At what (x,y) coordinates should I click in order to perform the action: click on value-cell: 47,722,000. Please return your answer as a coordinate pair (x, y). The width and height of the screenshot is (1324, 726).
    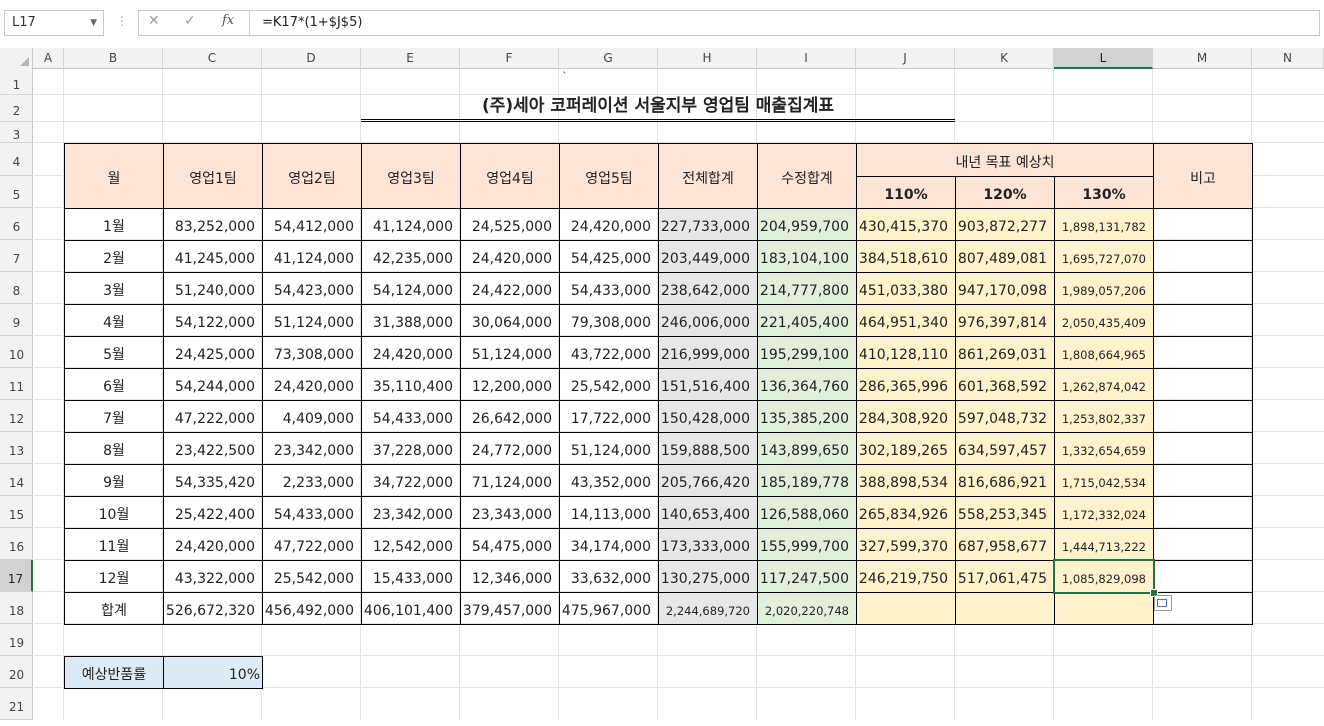
    Looking at the image, I should click on (312, 544).